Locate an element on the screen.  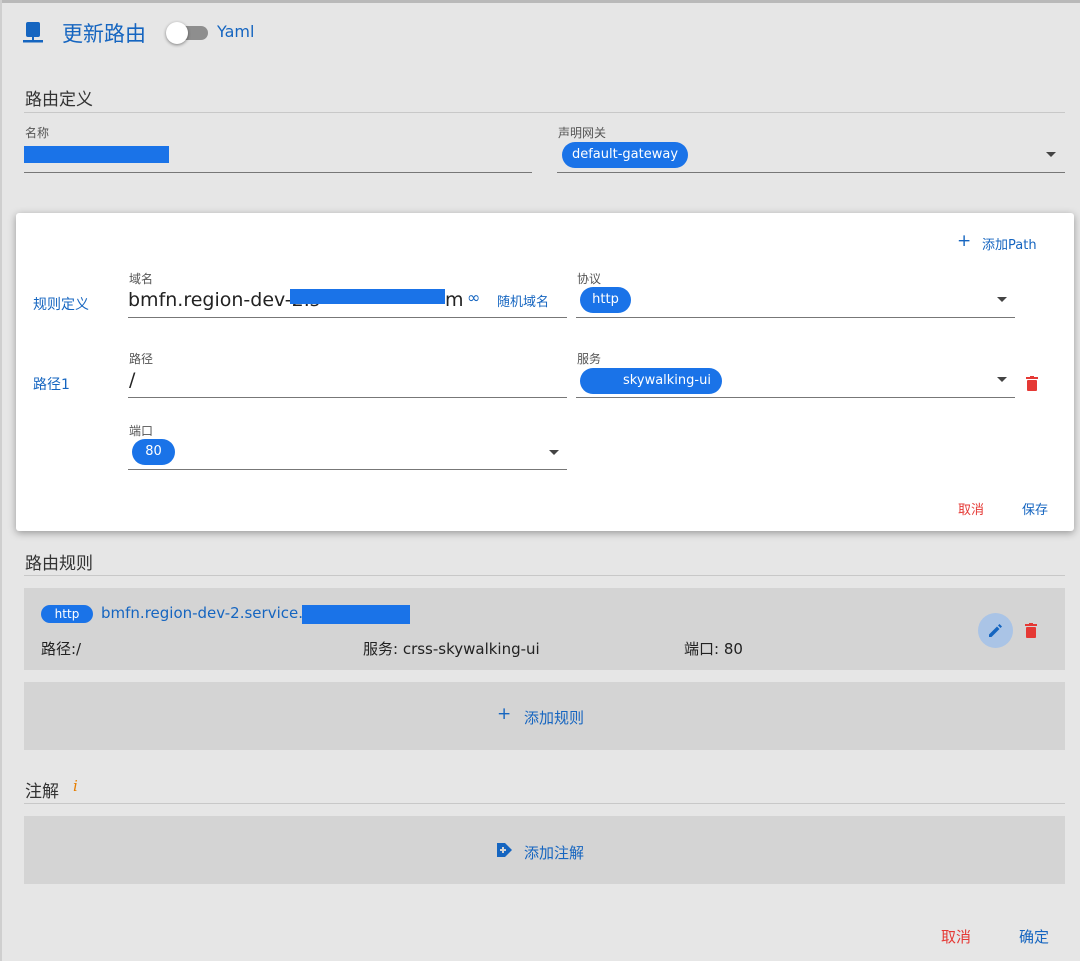
yaml-toggle is located at coordinates (177, 33).